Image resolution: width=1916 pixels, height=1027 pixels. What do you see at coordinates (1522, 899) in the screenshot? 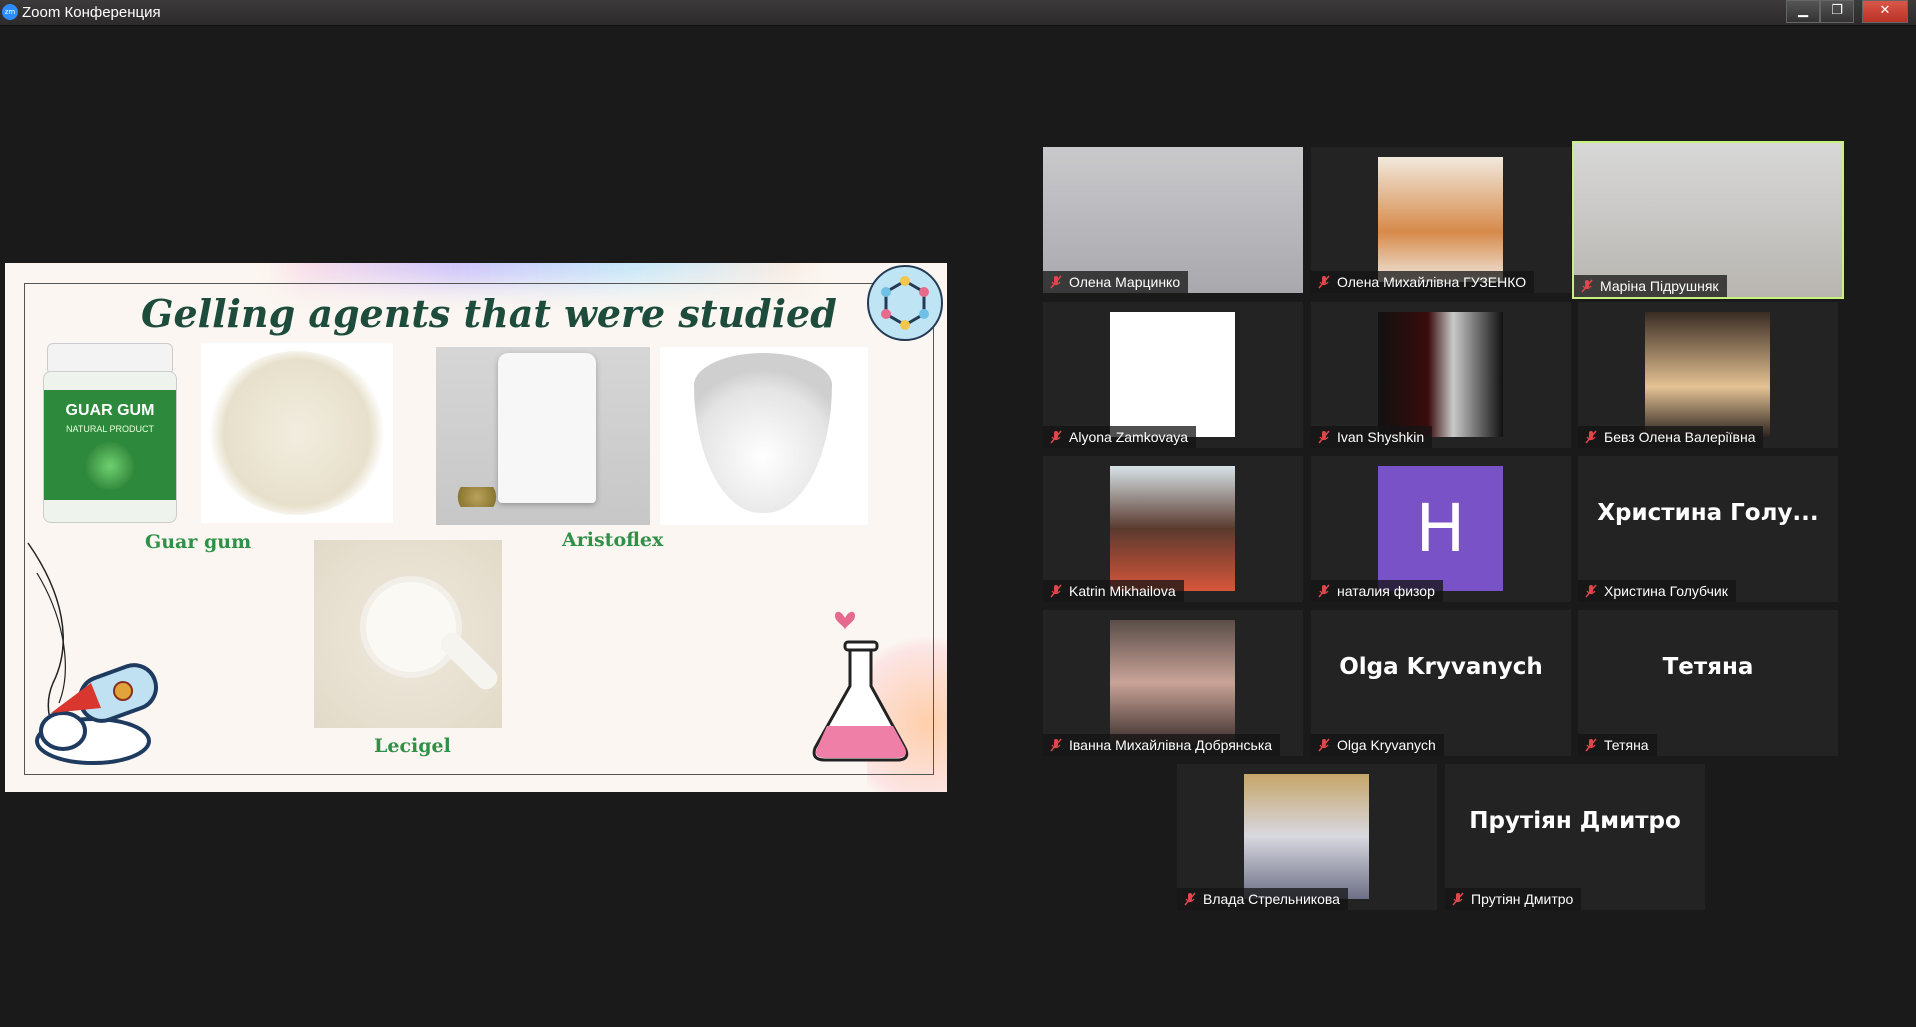
I see `participant-name: Прутіян Дмитро` at bounding box center [1522, 899].